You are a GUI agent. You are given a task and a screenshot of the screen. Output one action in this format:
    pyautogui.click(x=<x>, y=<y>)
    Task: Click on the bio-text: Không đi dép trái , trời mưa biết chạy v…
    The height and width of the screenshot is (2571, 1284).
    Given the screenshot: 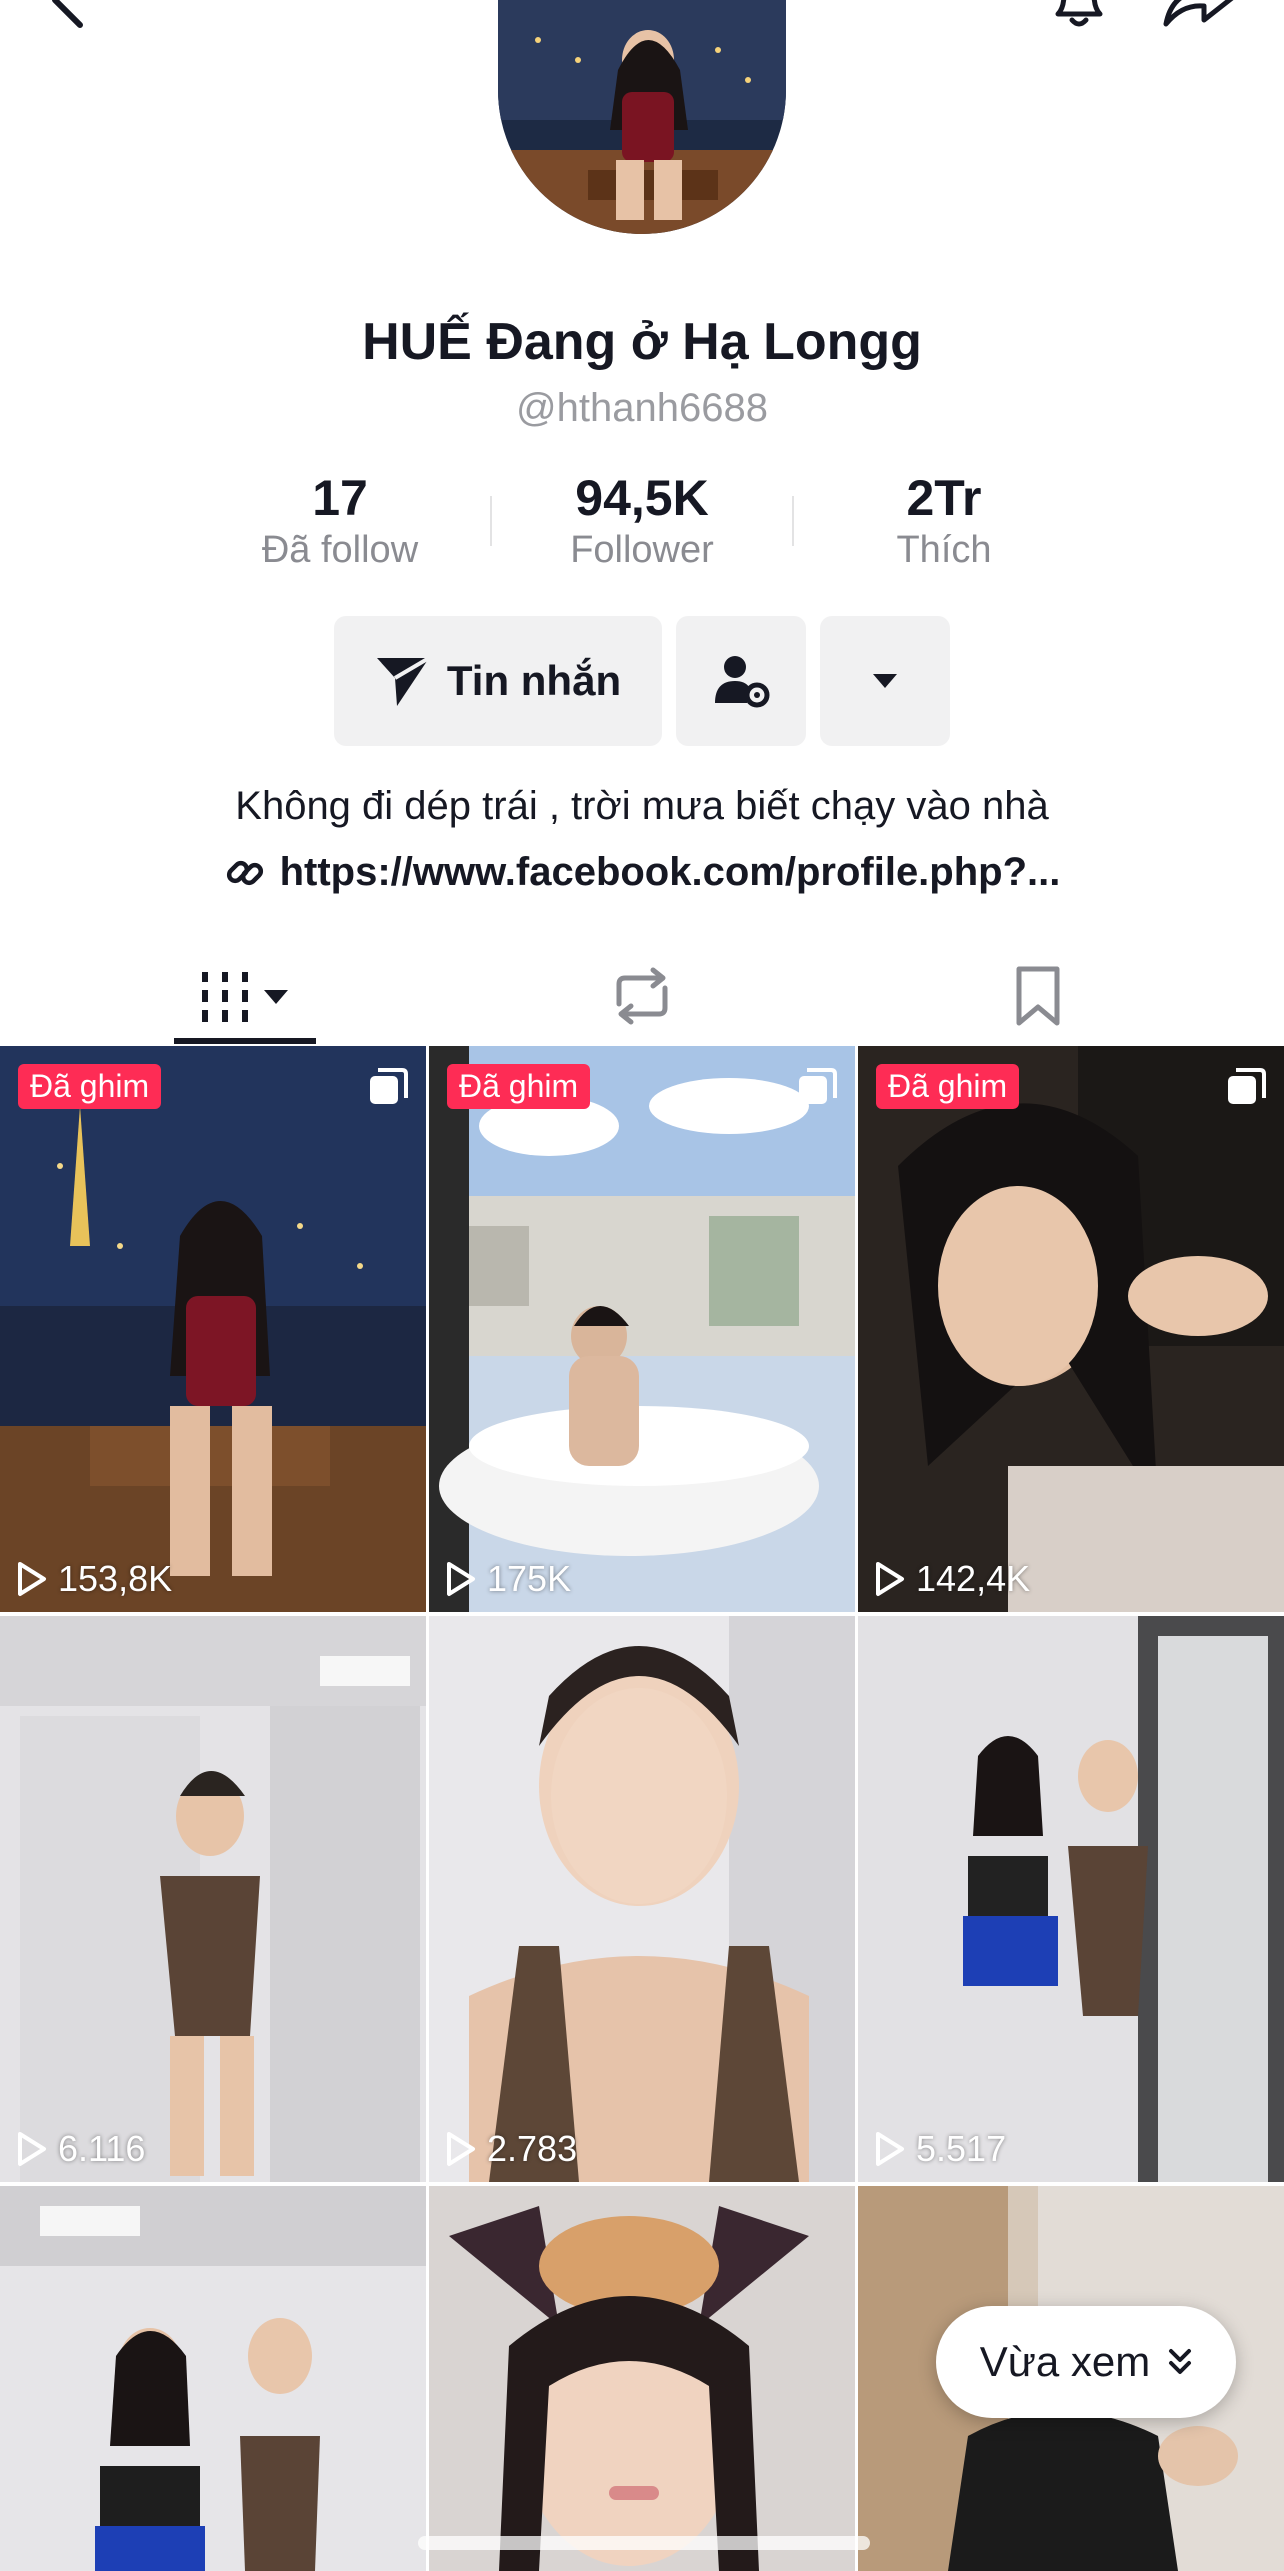 What is the action you would take?
    pyautogui.click(x=642, y=806)
    